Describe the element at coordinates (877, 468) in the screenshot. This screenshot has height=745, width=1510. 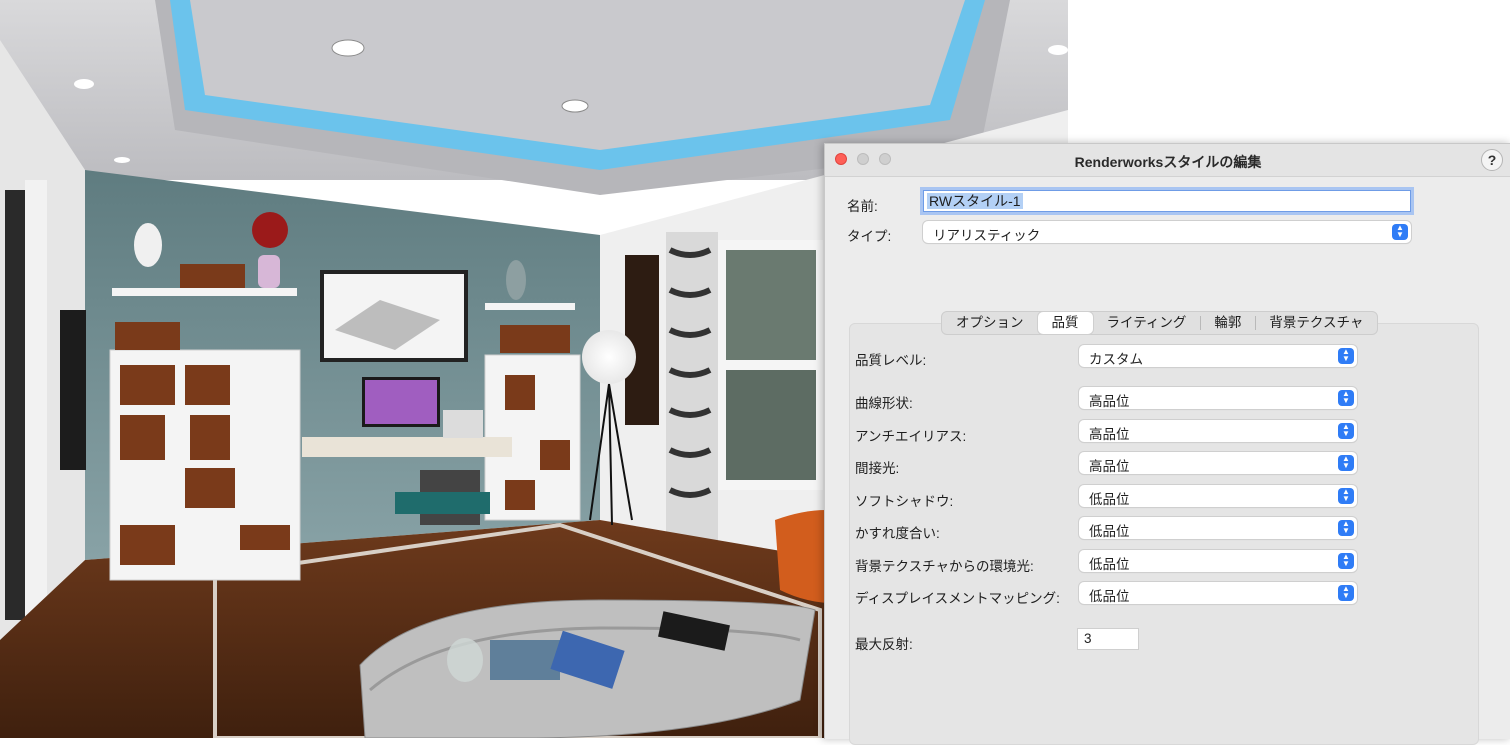
I see `indirect-light-label: 間接光:` at that location.